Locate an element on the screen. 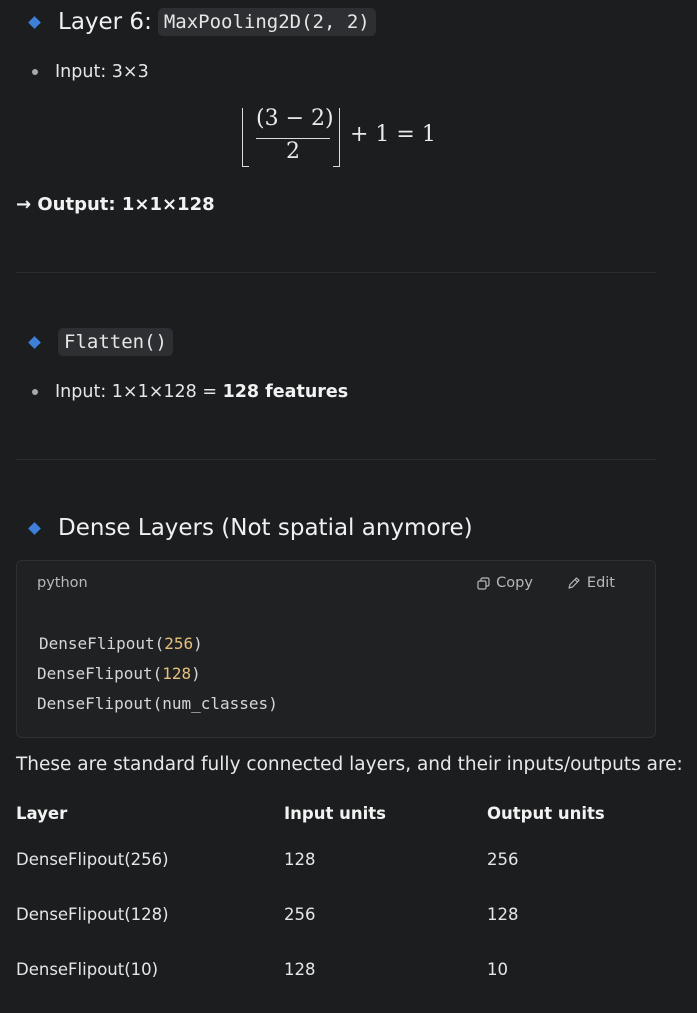  flatten-heading: Flatten() is located at coordinates (100, 342).